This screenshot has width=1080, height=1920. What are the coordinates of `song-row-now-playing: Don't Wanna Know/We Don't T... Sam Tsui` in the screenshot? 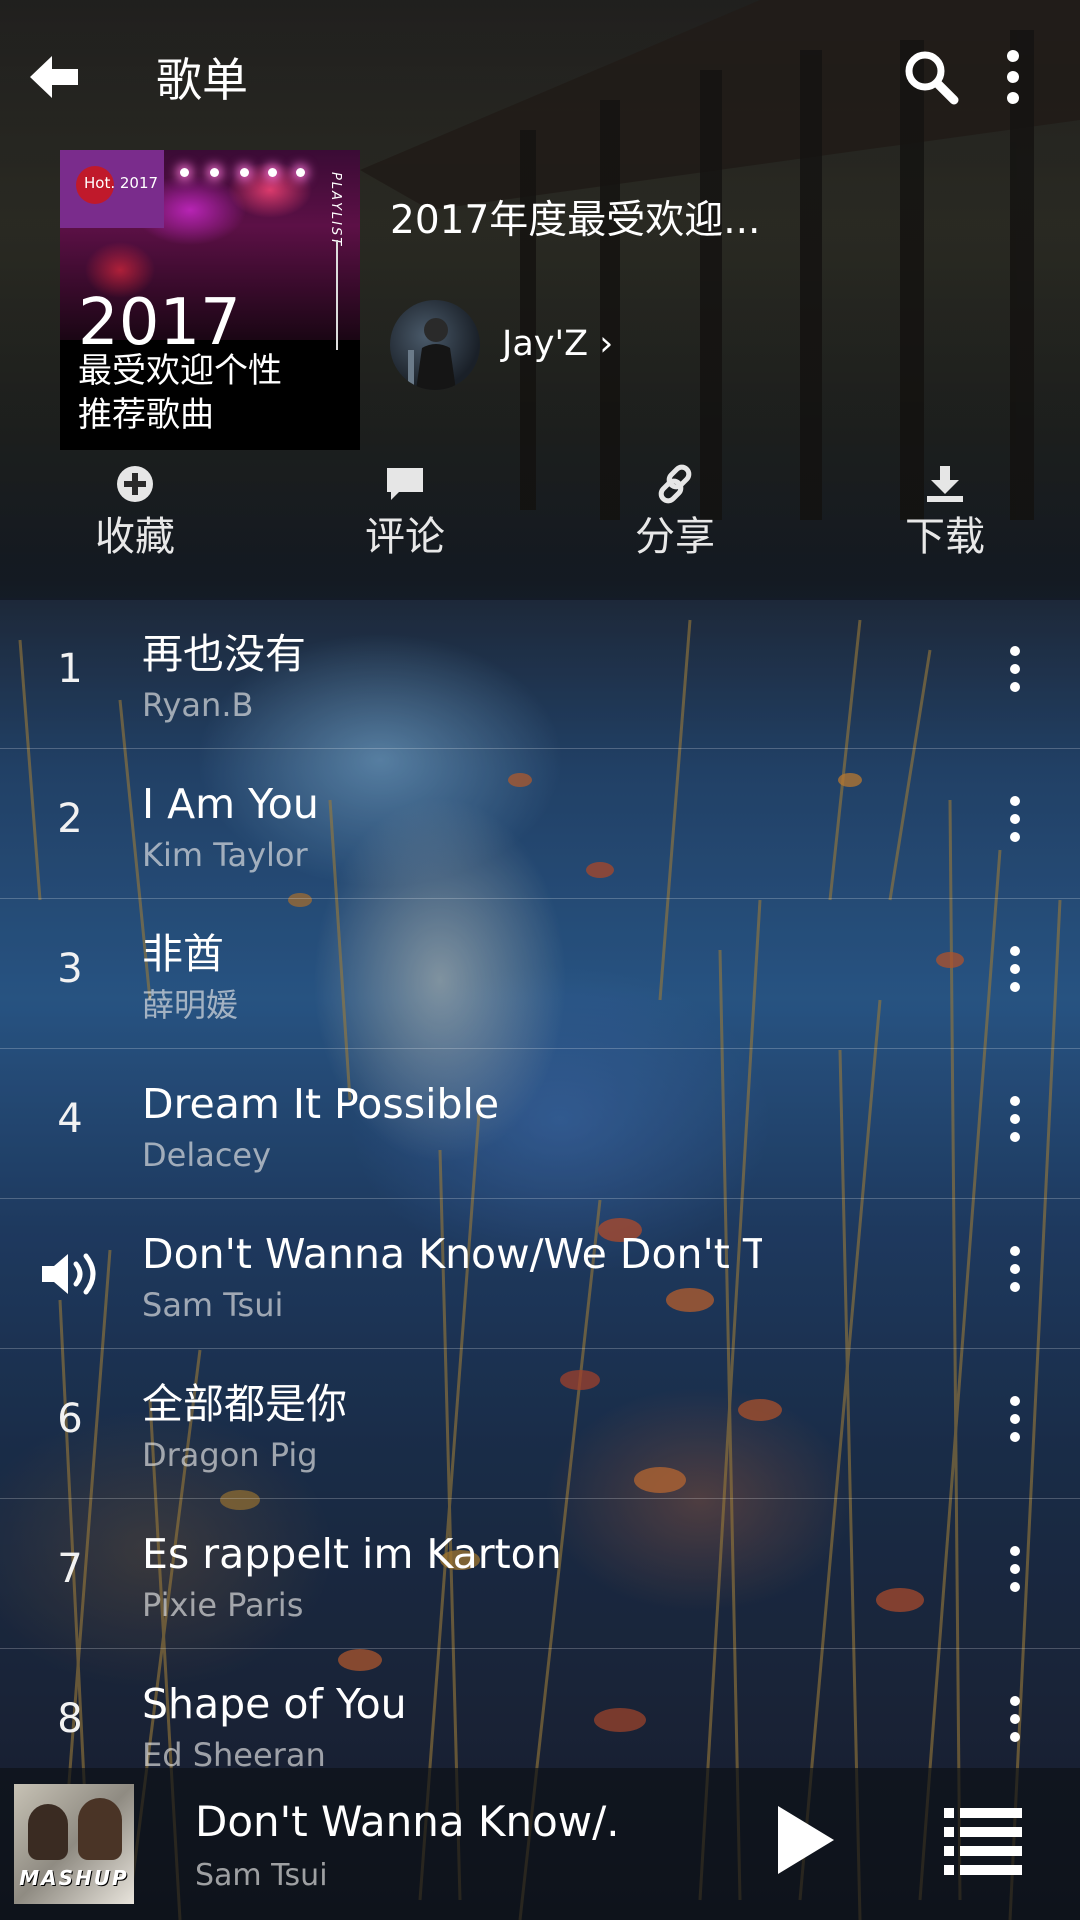 It's located at (540, 1273).